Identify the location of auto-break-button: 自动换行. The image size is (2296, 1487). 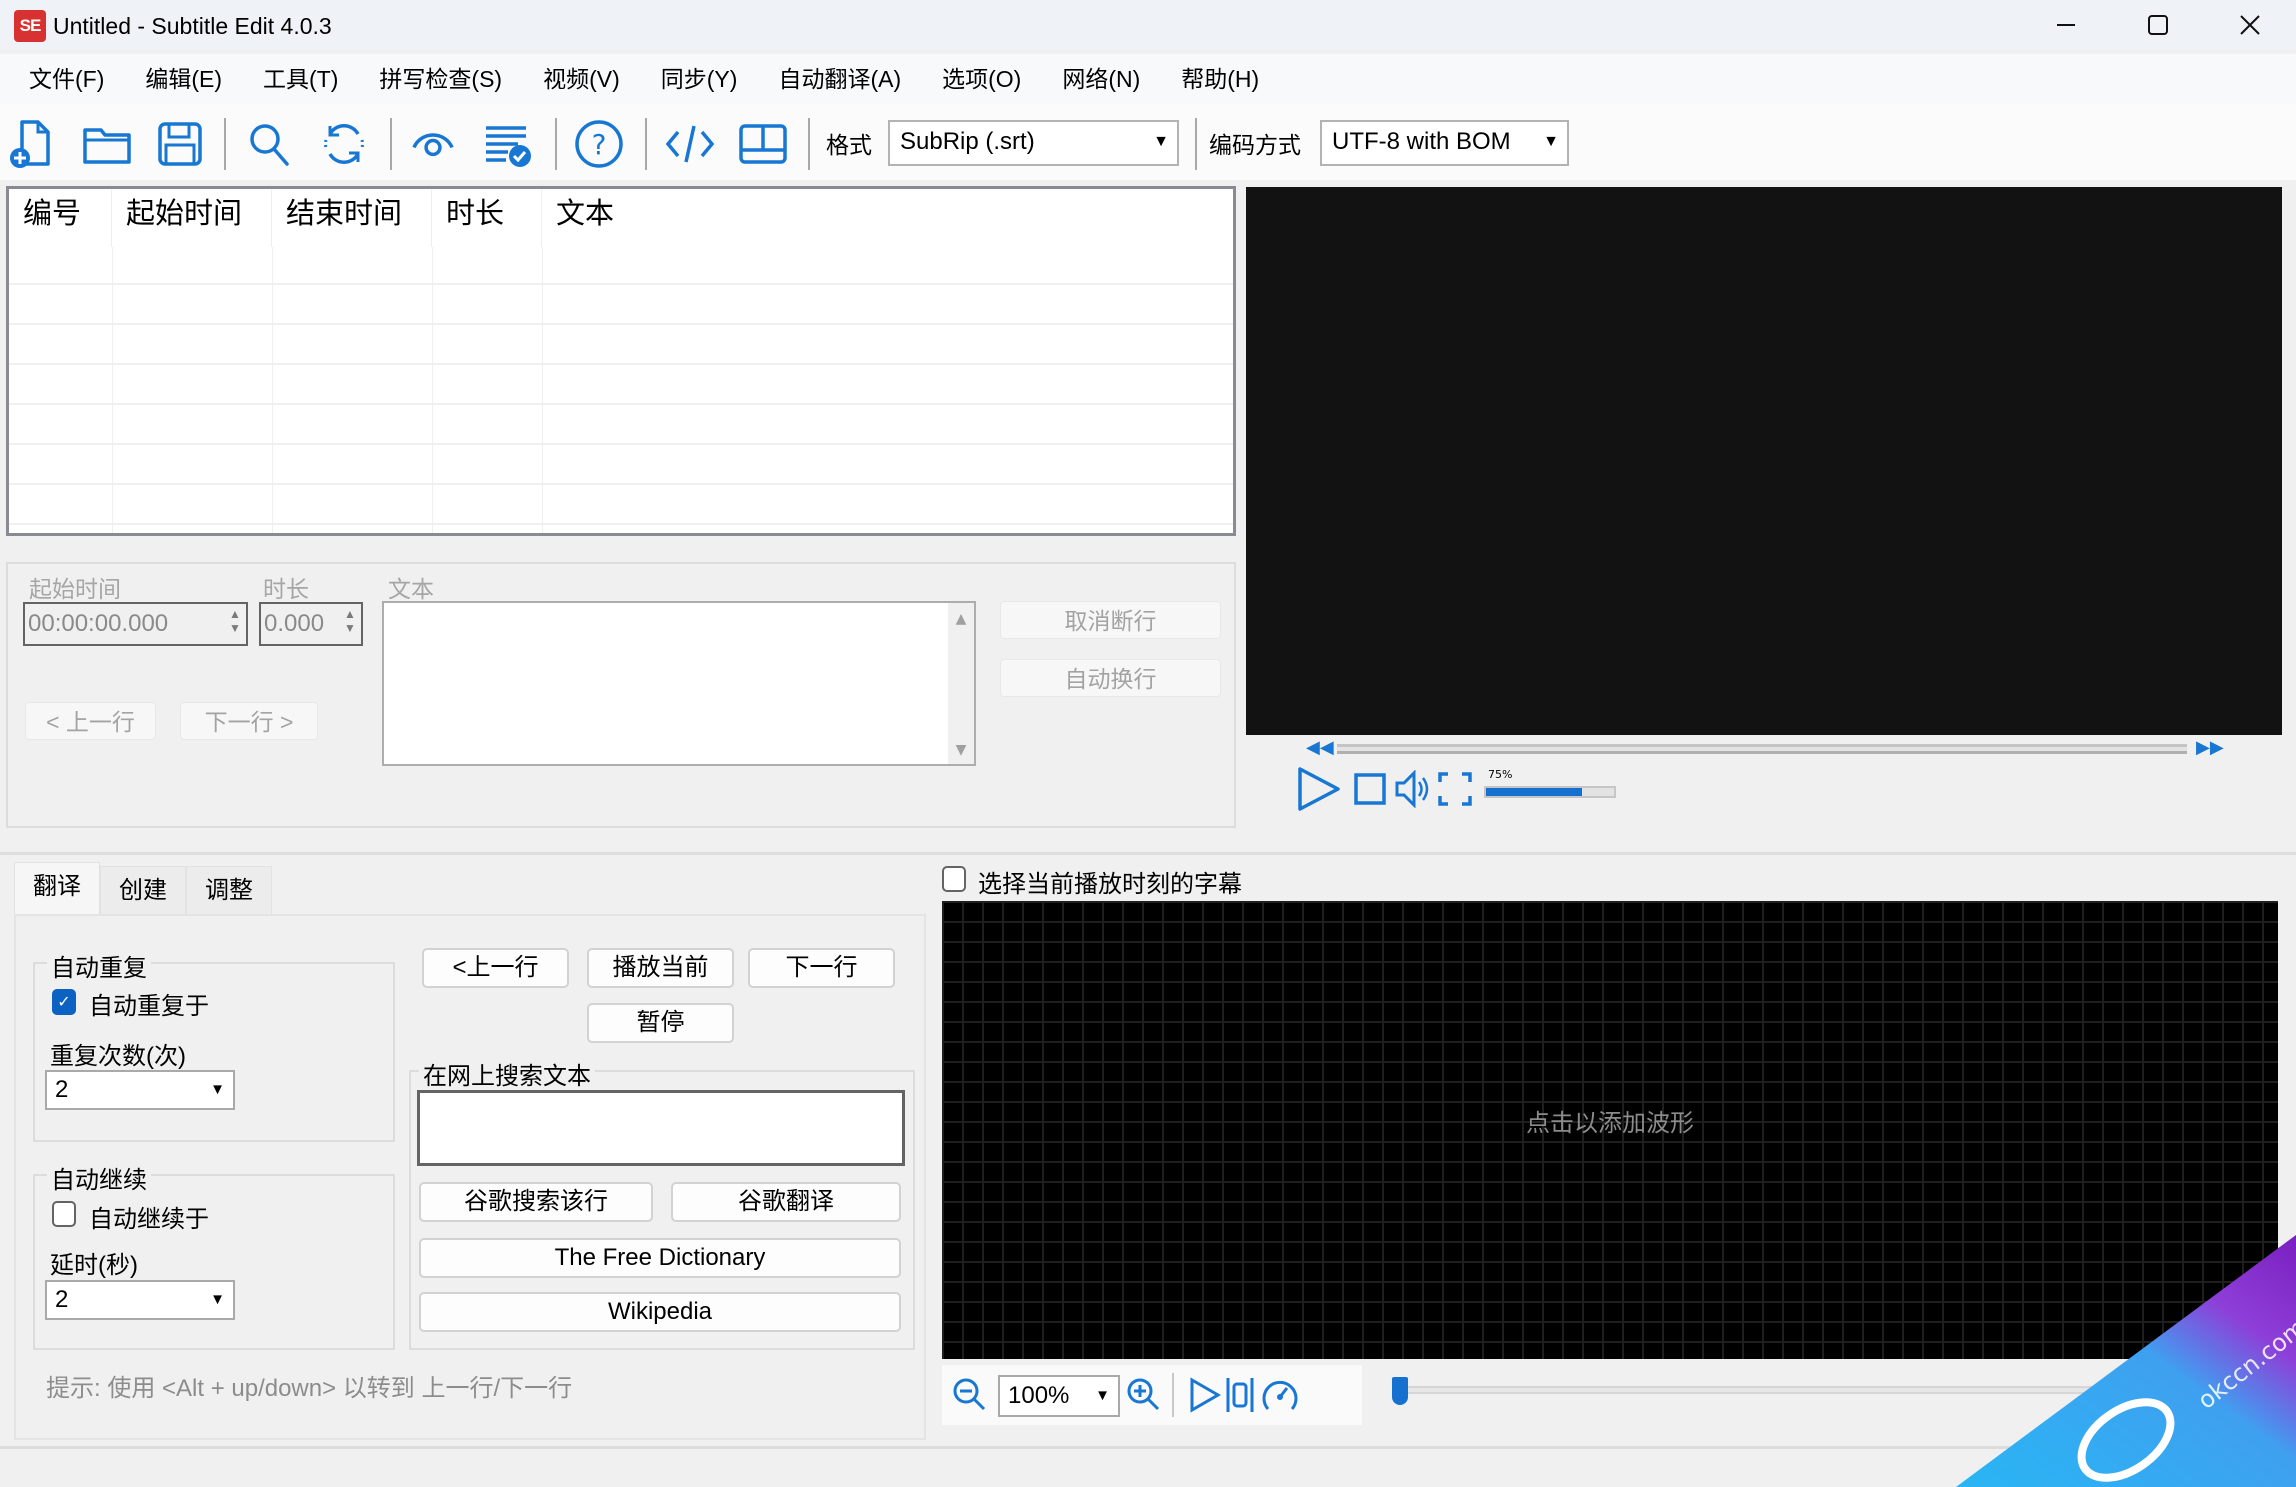
(1110, 678).